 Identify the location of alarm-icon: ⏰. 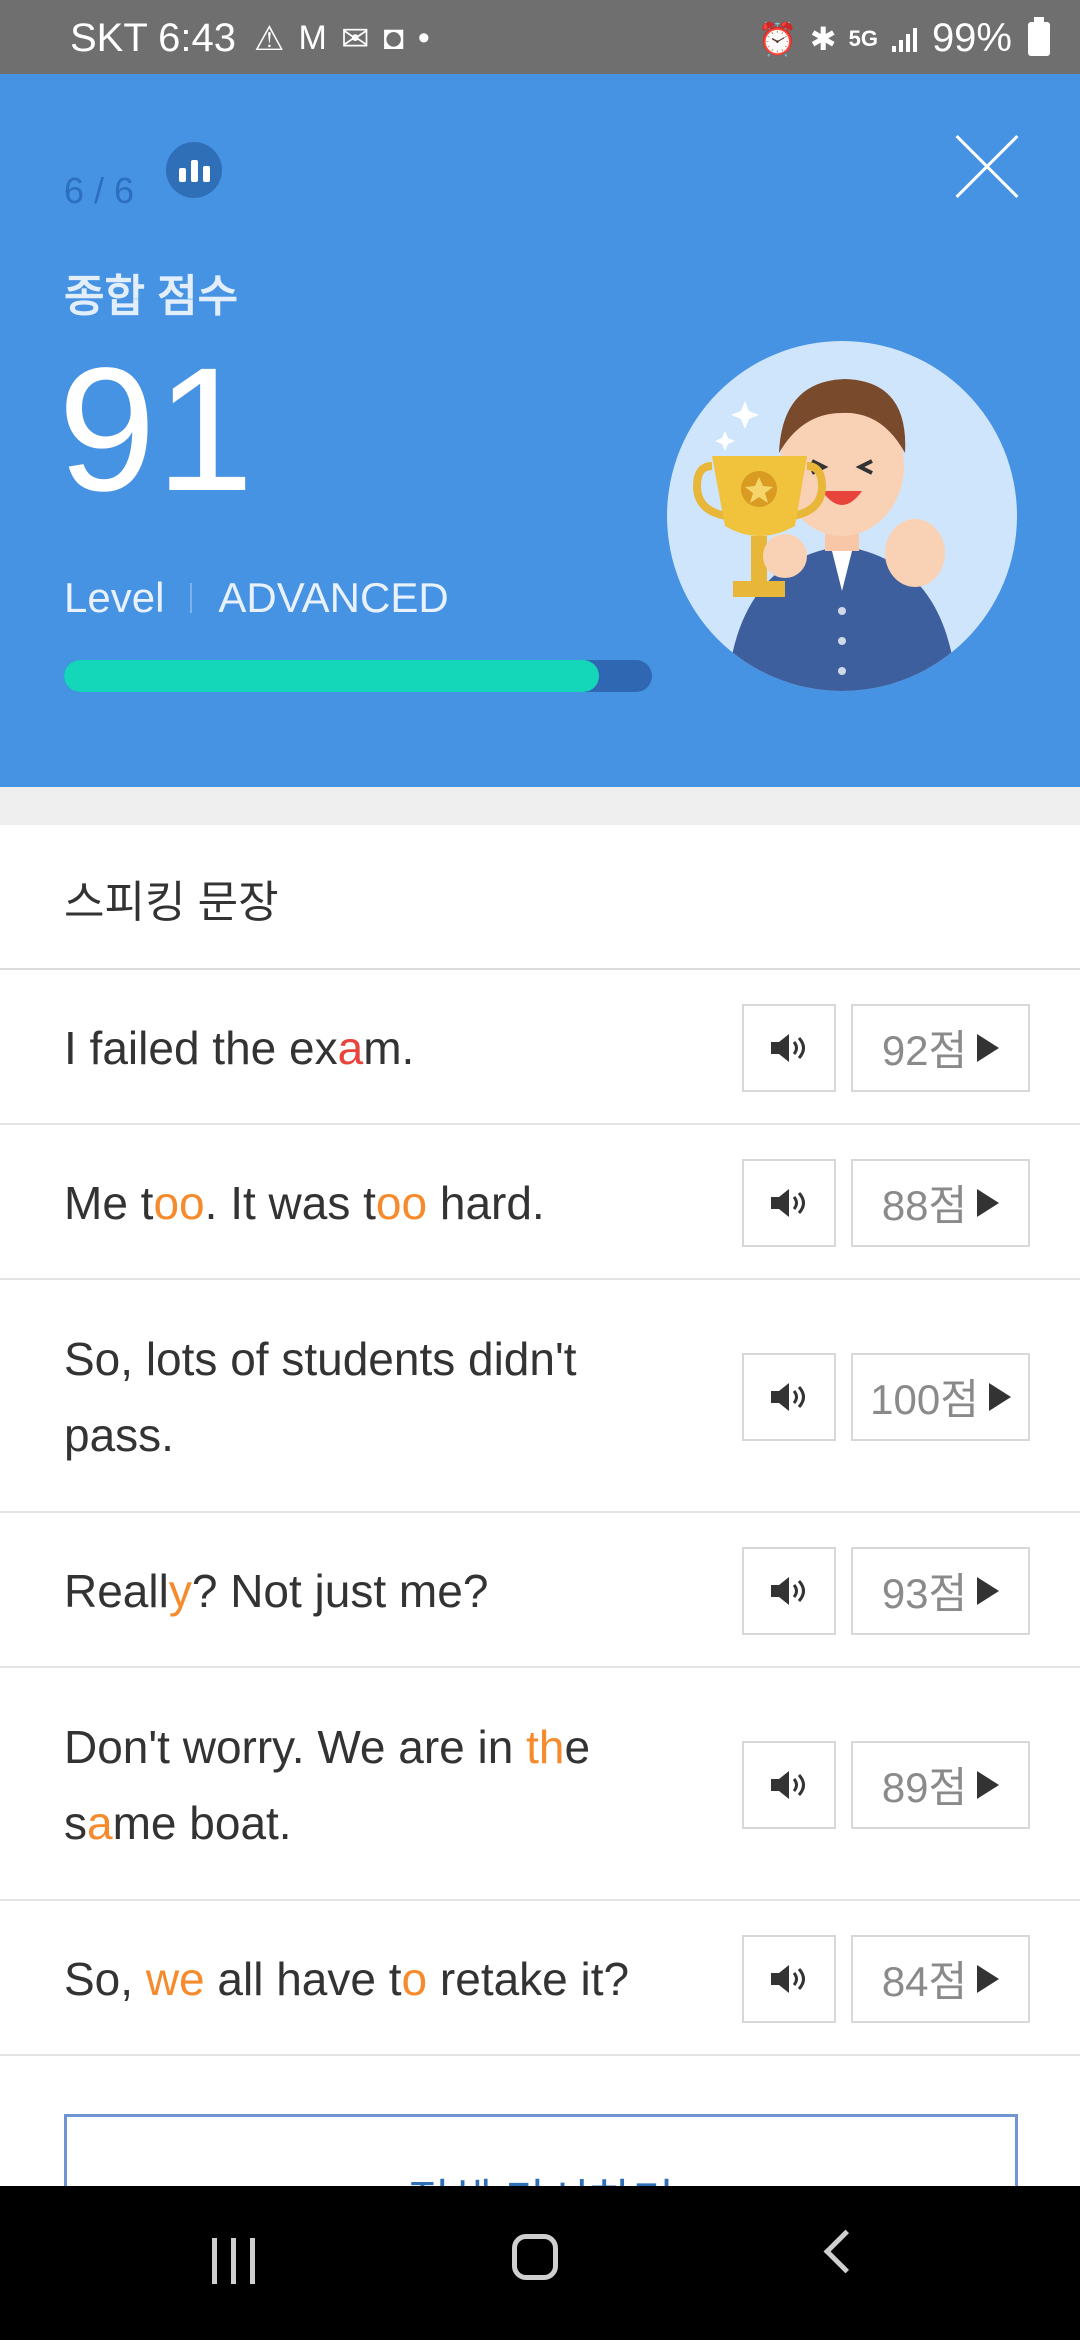
(777, 38).